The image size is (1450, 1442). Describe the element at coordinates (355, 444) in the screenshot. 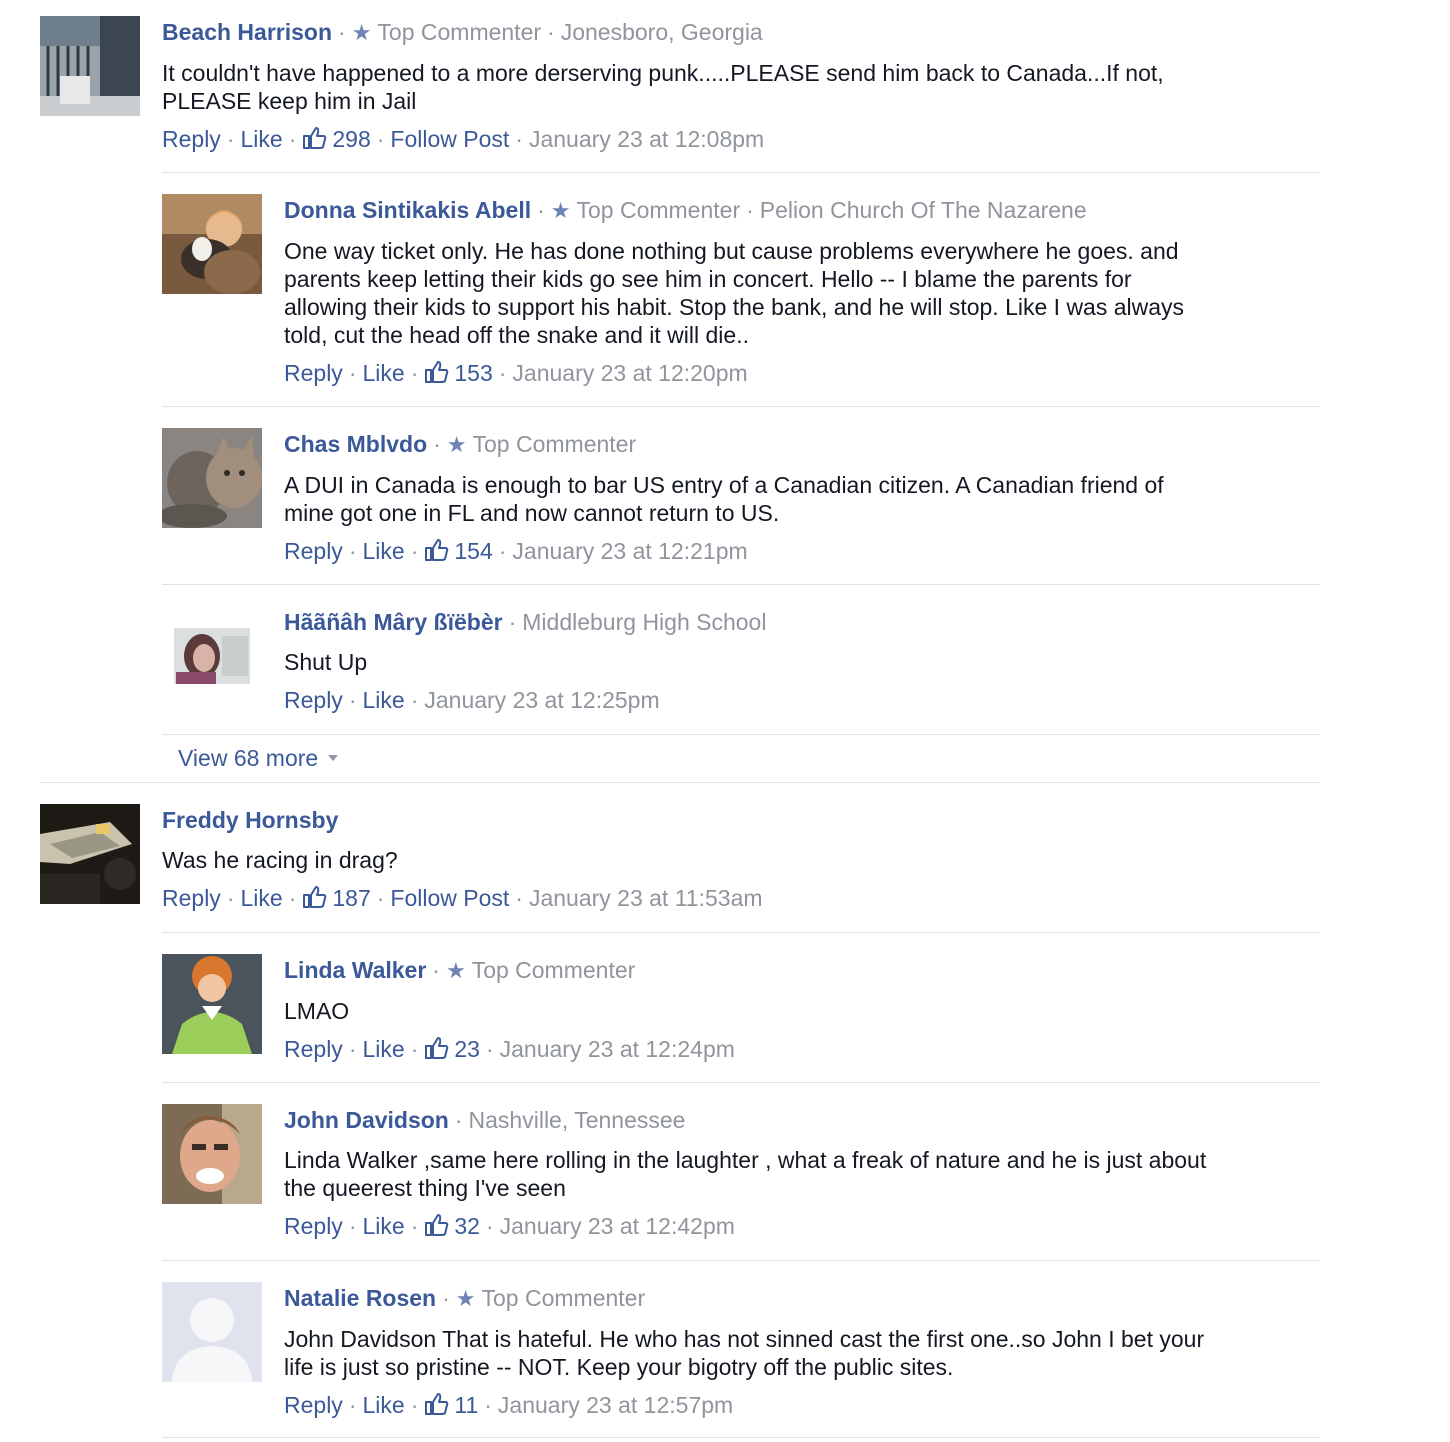

I see `author-name: Chas Mblvdo` at that location.